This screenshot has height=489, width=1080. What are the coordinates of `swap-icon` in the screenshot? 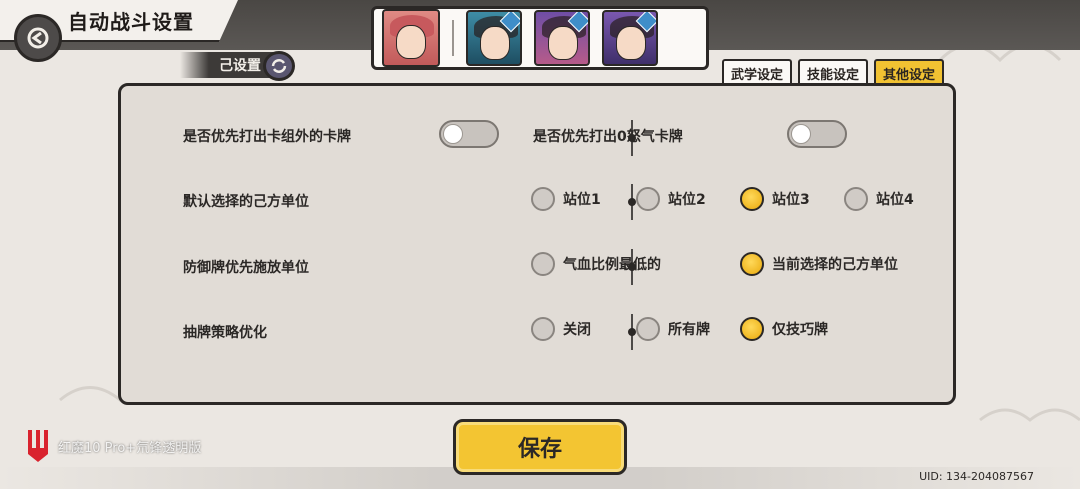 It's located at (279, 66).